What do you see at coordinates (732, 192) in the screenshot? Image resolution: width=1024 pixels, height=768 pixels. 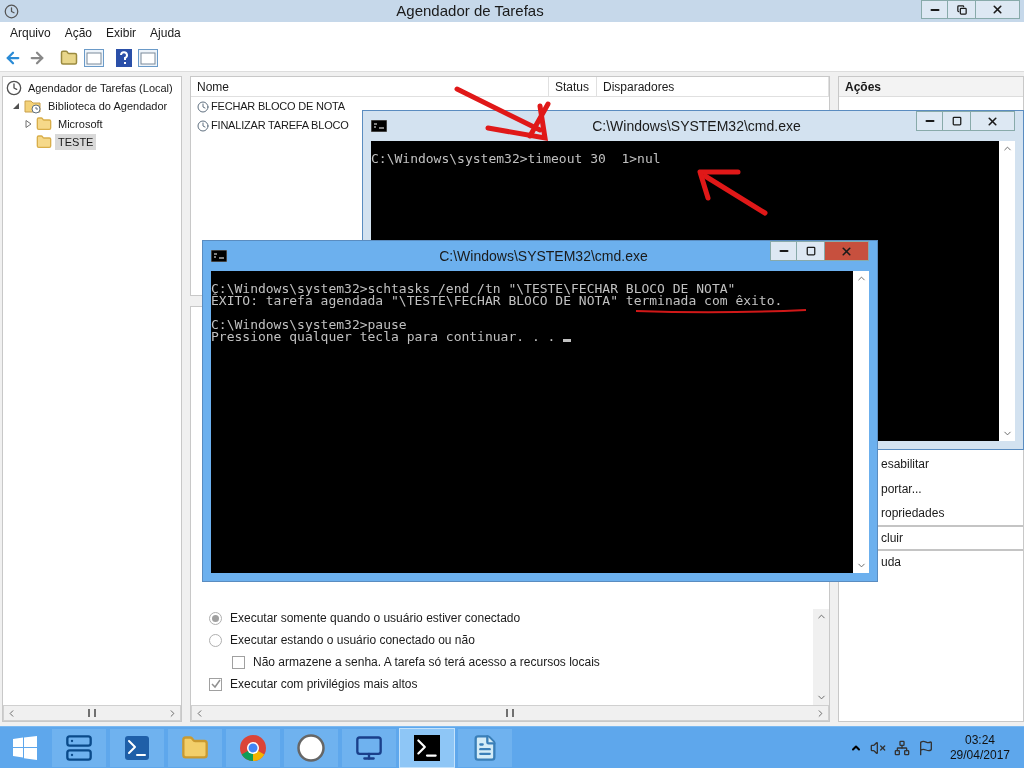 I see `annotation-arrow-drawing` at bounding box center [732, 192].